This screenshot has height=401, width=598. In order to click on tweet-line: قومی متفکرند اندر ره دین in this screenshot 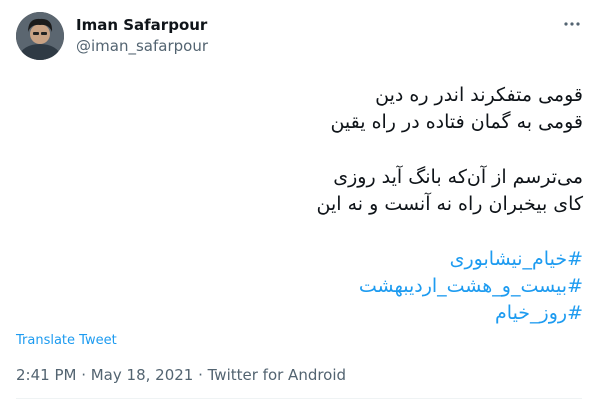, I will do `click(479, 95)`.